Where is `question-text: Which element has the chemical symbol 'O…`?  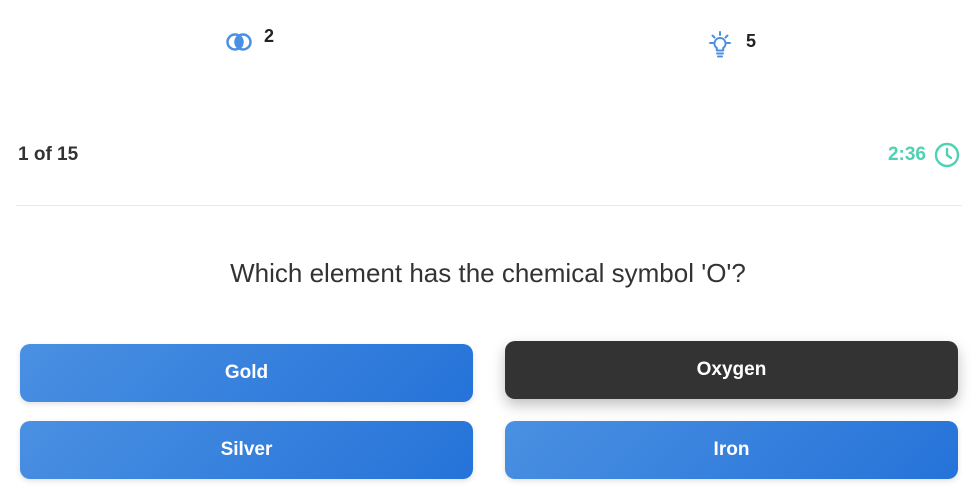
question-text: Which element has the chemical symbol 'O… is located at coordinates (488, 273).